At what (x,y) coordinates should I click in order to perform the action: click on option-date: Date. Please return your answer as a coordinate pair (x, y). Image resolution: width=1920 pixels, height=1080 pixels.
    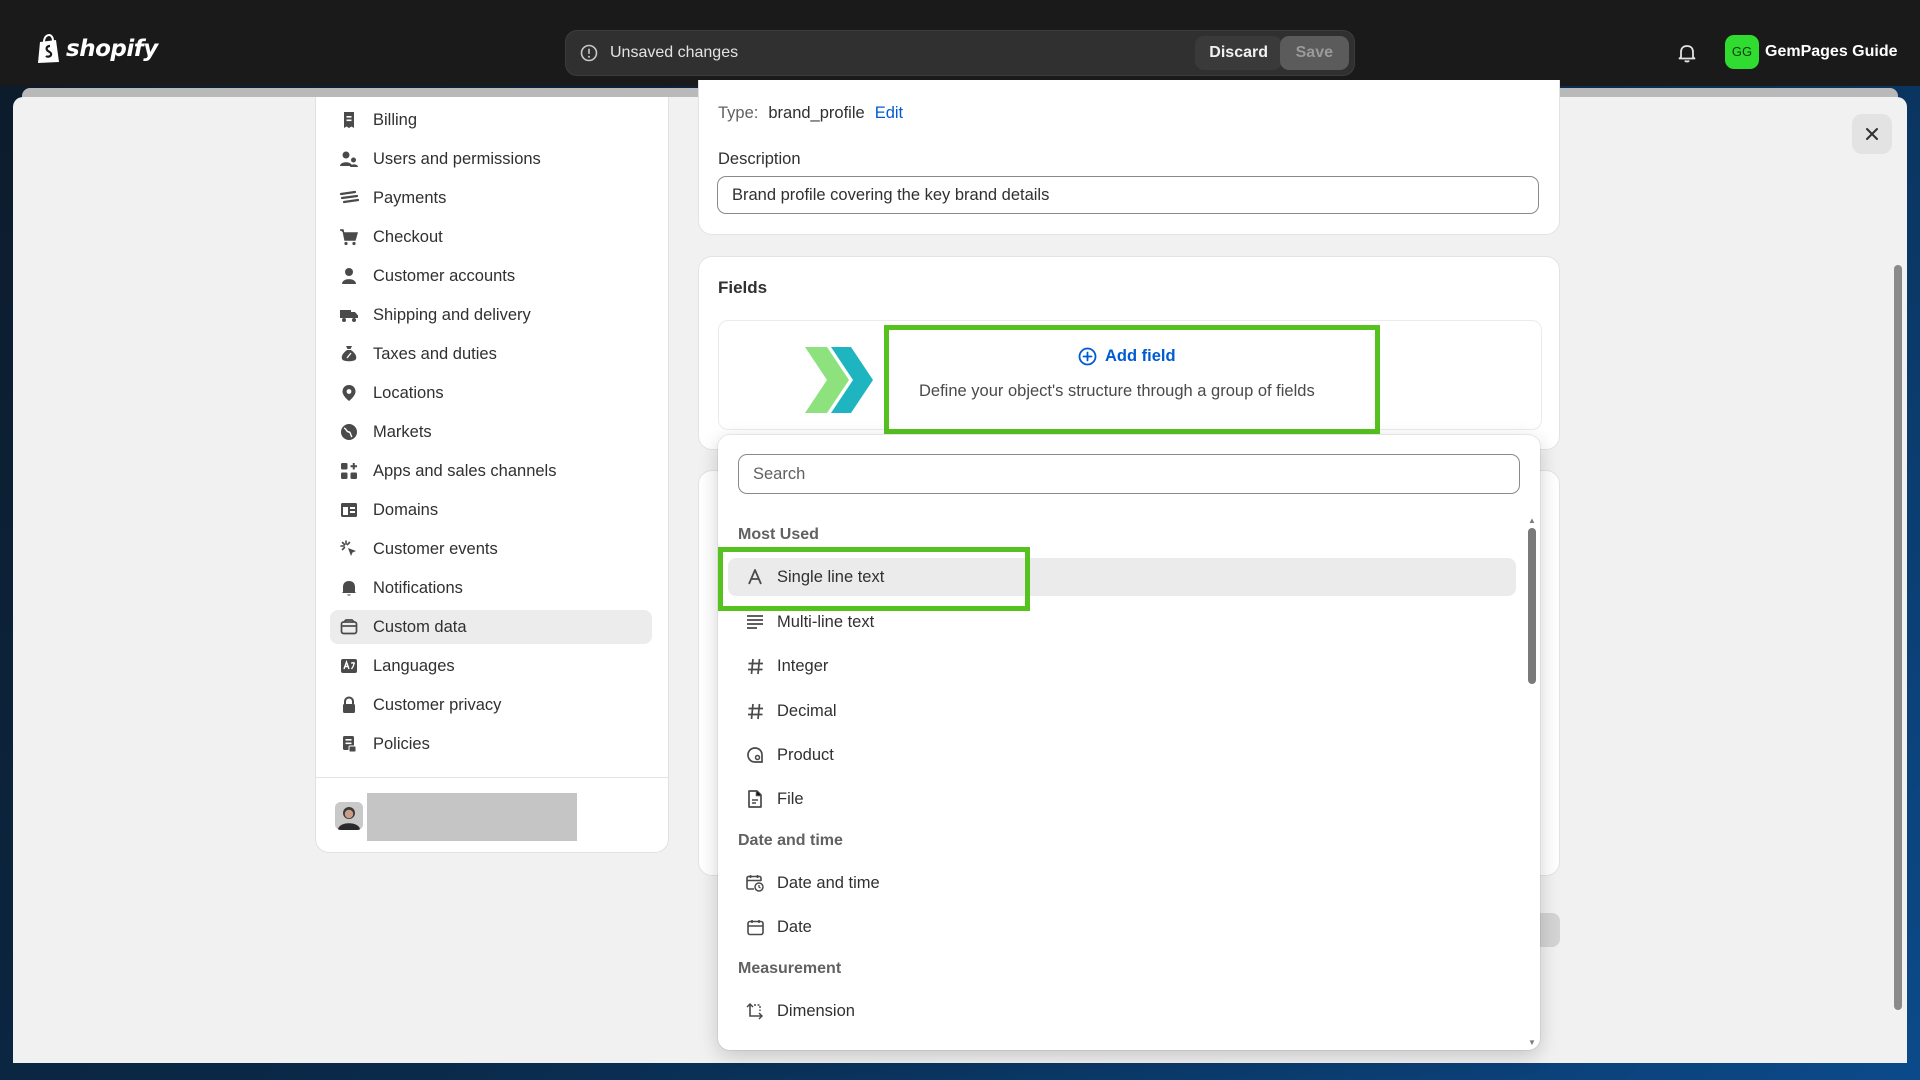
    Looking at the image, I should click on (1122, 927).